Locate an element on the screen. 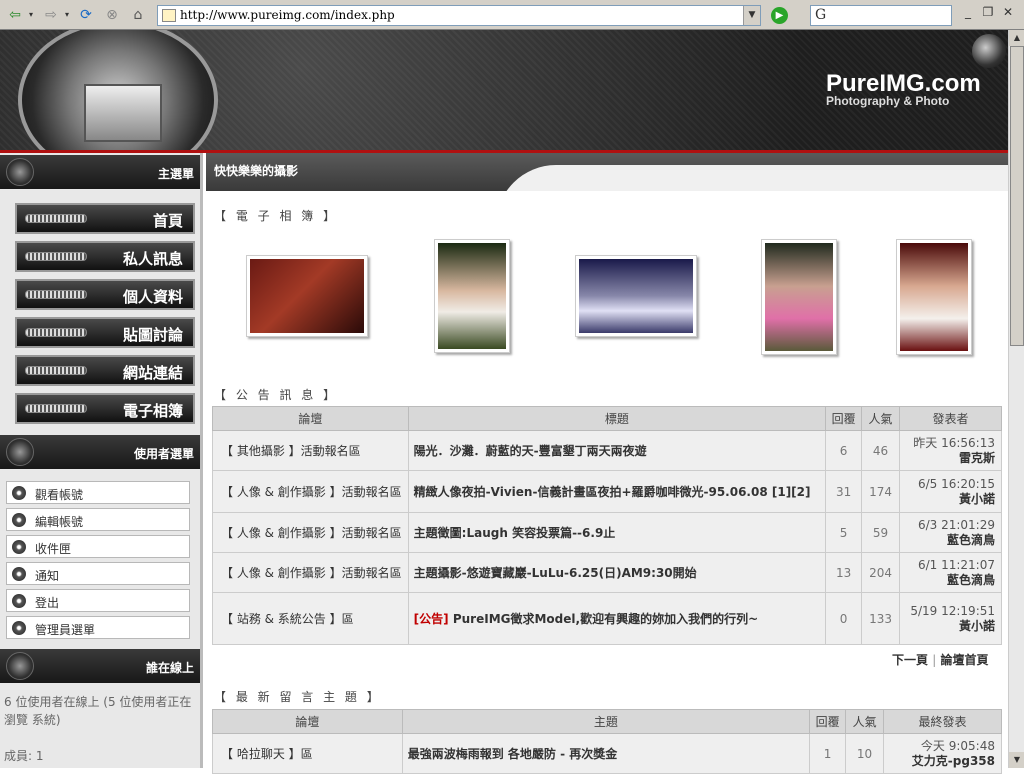 This screenshot has height=774, width=1024. post-time: 6/1 11:21:07 is located at coordinates (956, 564).